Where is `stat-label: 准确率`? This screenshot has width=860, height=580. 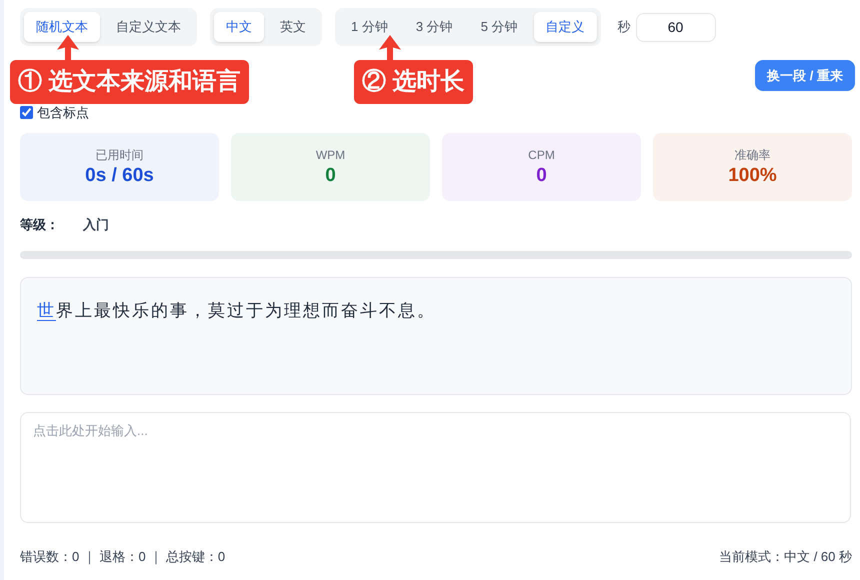
stat-label: 准确率 is located at coordinates (752, 155).